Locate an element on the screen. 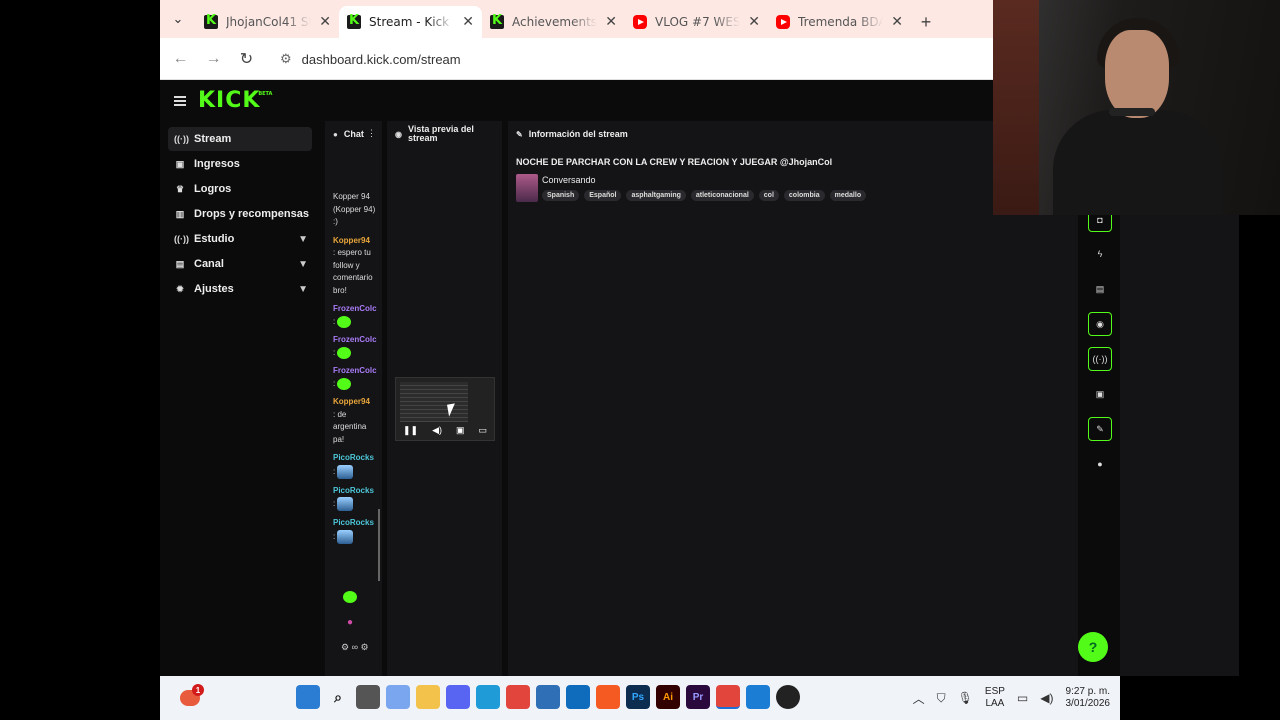 The image size is (1280, 720). shield-icon: ⛉ is located at coordinates (941, 698).